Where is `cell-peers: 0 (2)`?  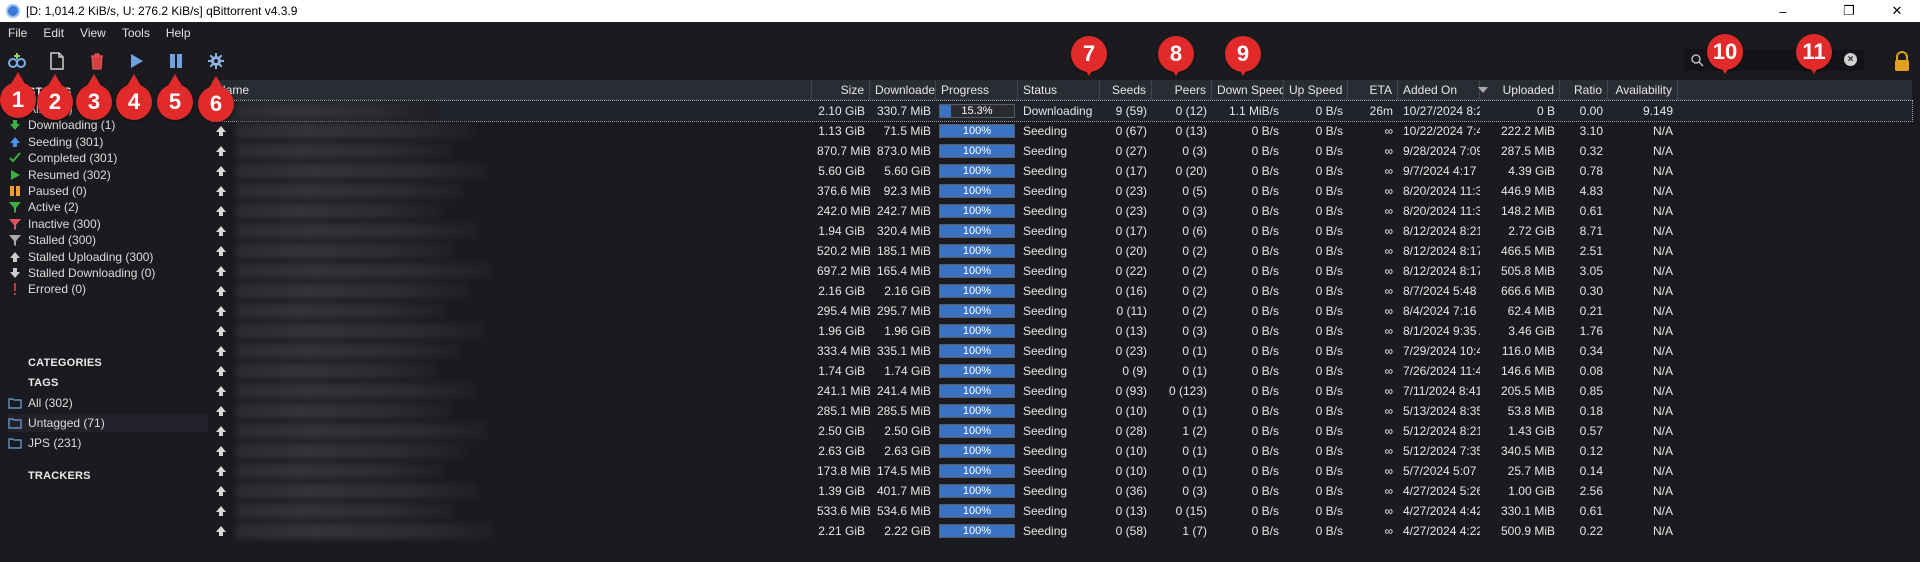 cell-peers: 0 (2) is located at coordinates (1194, 251).